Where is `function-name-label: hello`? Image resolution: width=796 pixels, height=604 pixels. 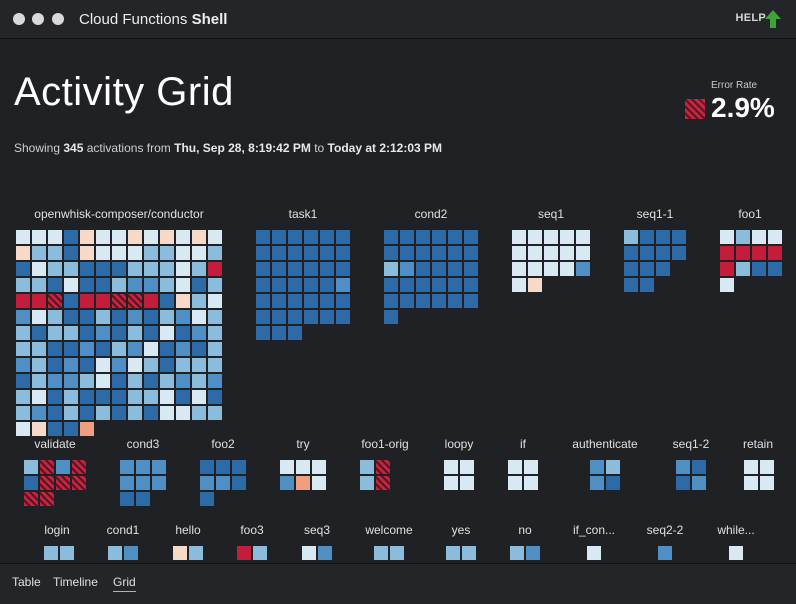 function-name-label: hello is located at coordinates (187, 530).